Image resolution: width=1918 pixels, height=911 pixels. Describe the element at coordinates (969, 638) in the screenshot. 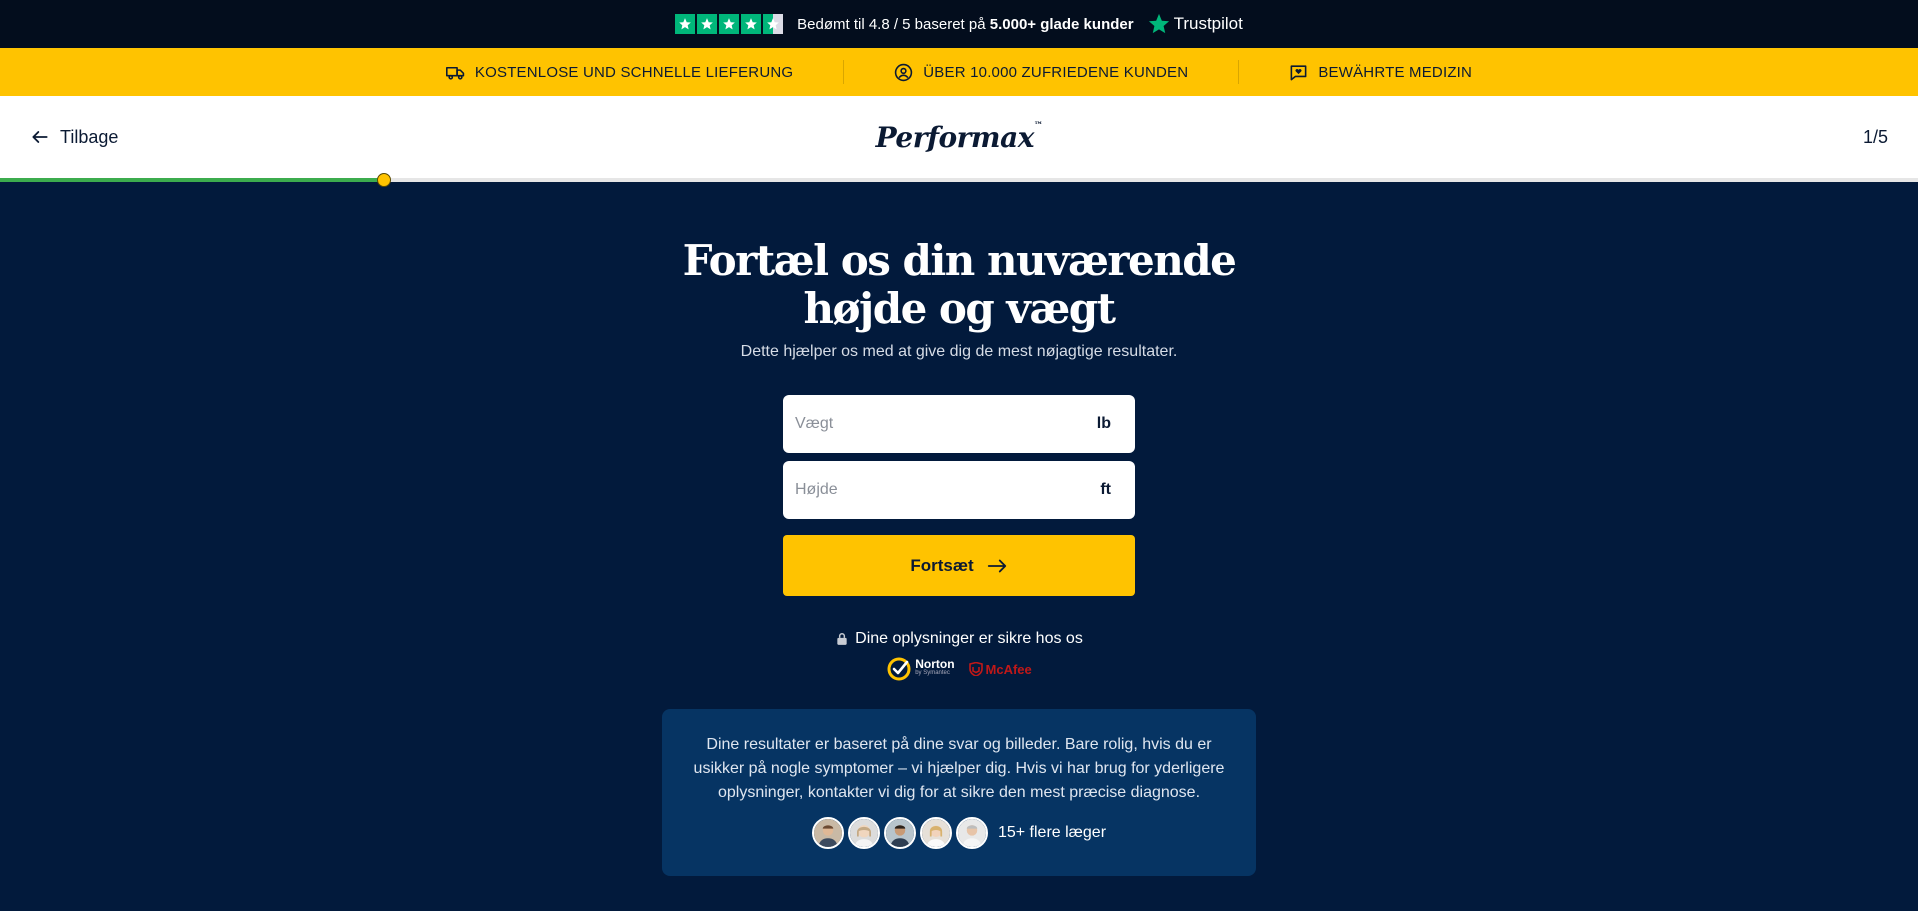

I see `security-text: Dine oplysninger er sikre hos os` at that location.